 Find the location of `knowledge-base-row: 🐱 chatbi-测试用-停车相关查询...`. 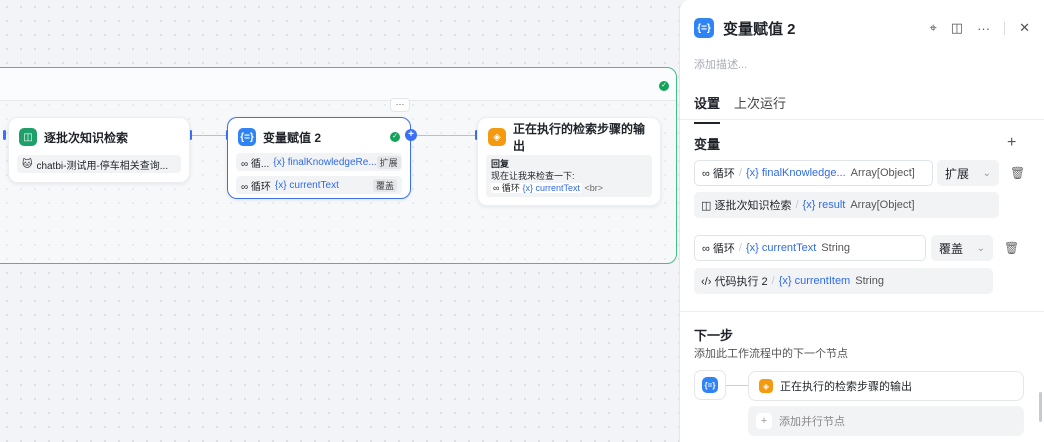

knowledge-base-row: 🐱 chatbi-测试用-停车相关查询... is located at coordinates (99, 164).